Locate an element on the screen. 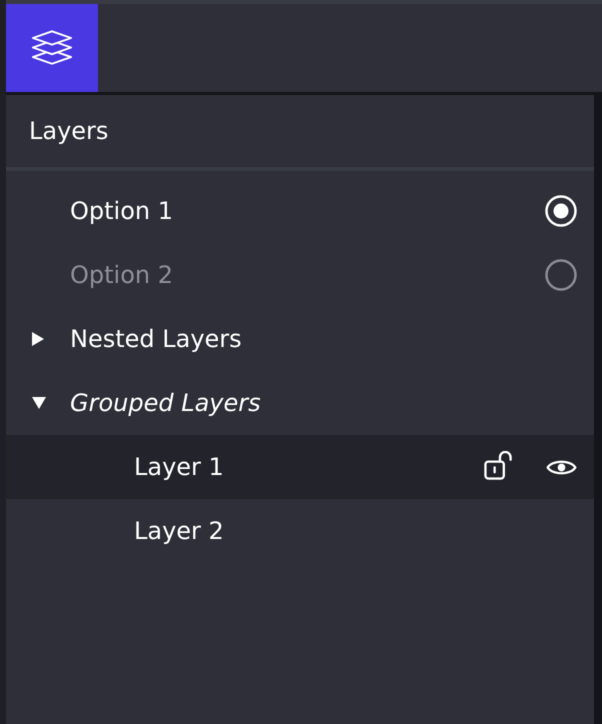 The width and height of the screenshot is (602, 724). layers-button is located at coordinates (52, 48).